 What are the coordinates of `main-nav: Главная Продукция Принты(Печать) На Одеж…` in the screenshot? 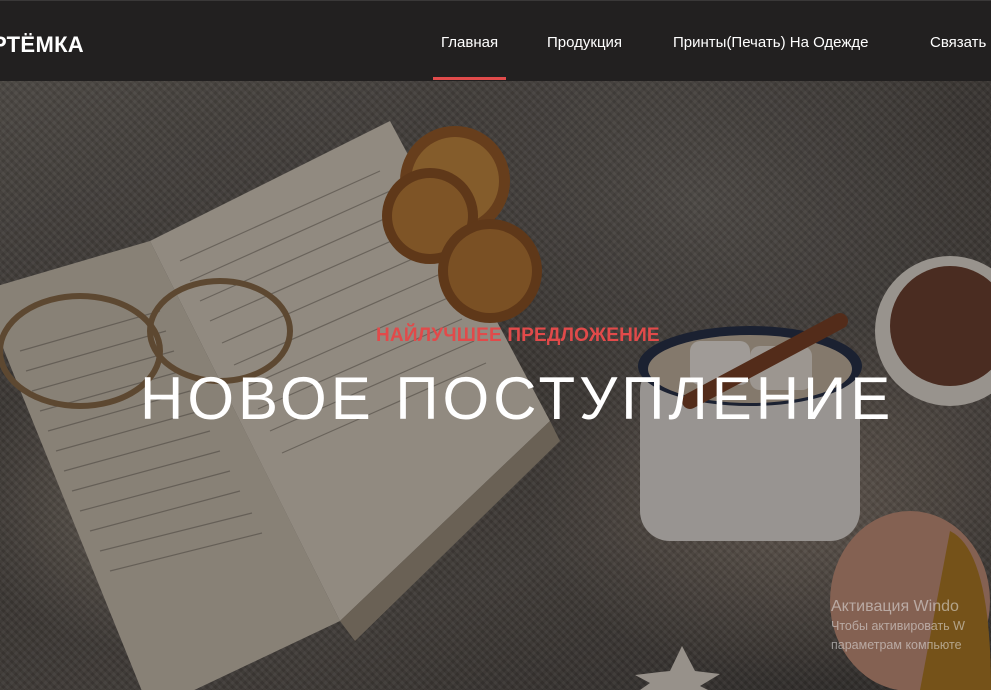 It's located at (495, 41).